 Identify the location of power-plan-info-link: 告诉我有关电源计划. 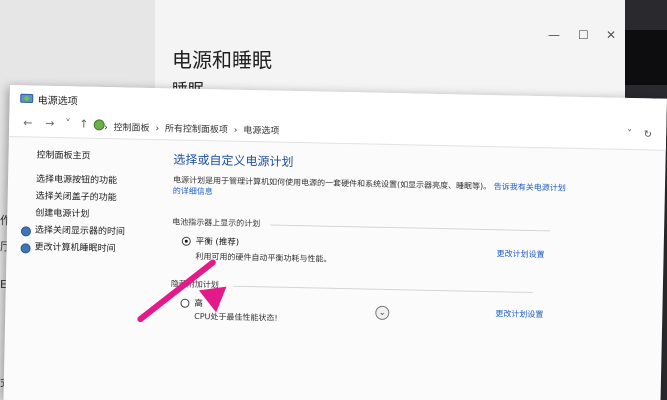
(530, 187).